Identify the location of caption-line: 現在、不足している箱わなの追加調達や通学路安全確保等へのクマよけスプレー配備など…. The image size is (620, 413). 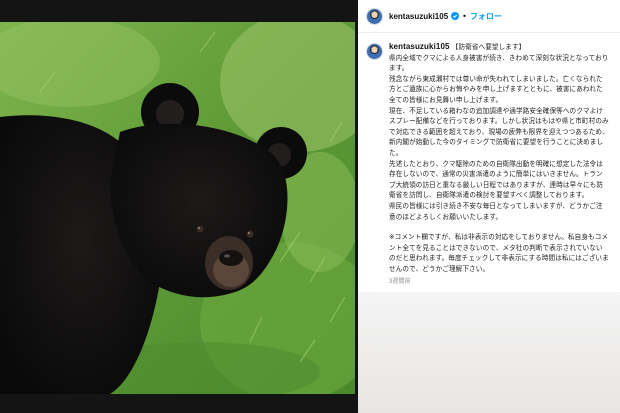
(499, 131).